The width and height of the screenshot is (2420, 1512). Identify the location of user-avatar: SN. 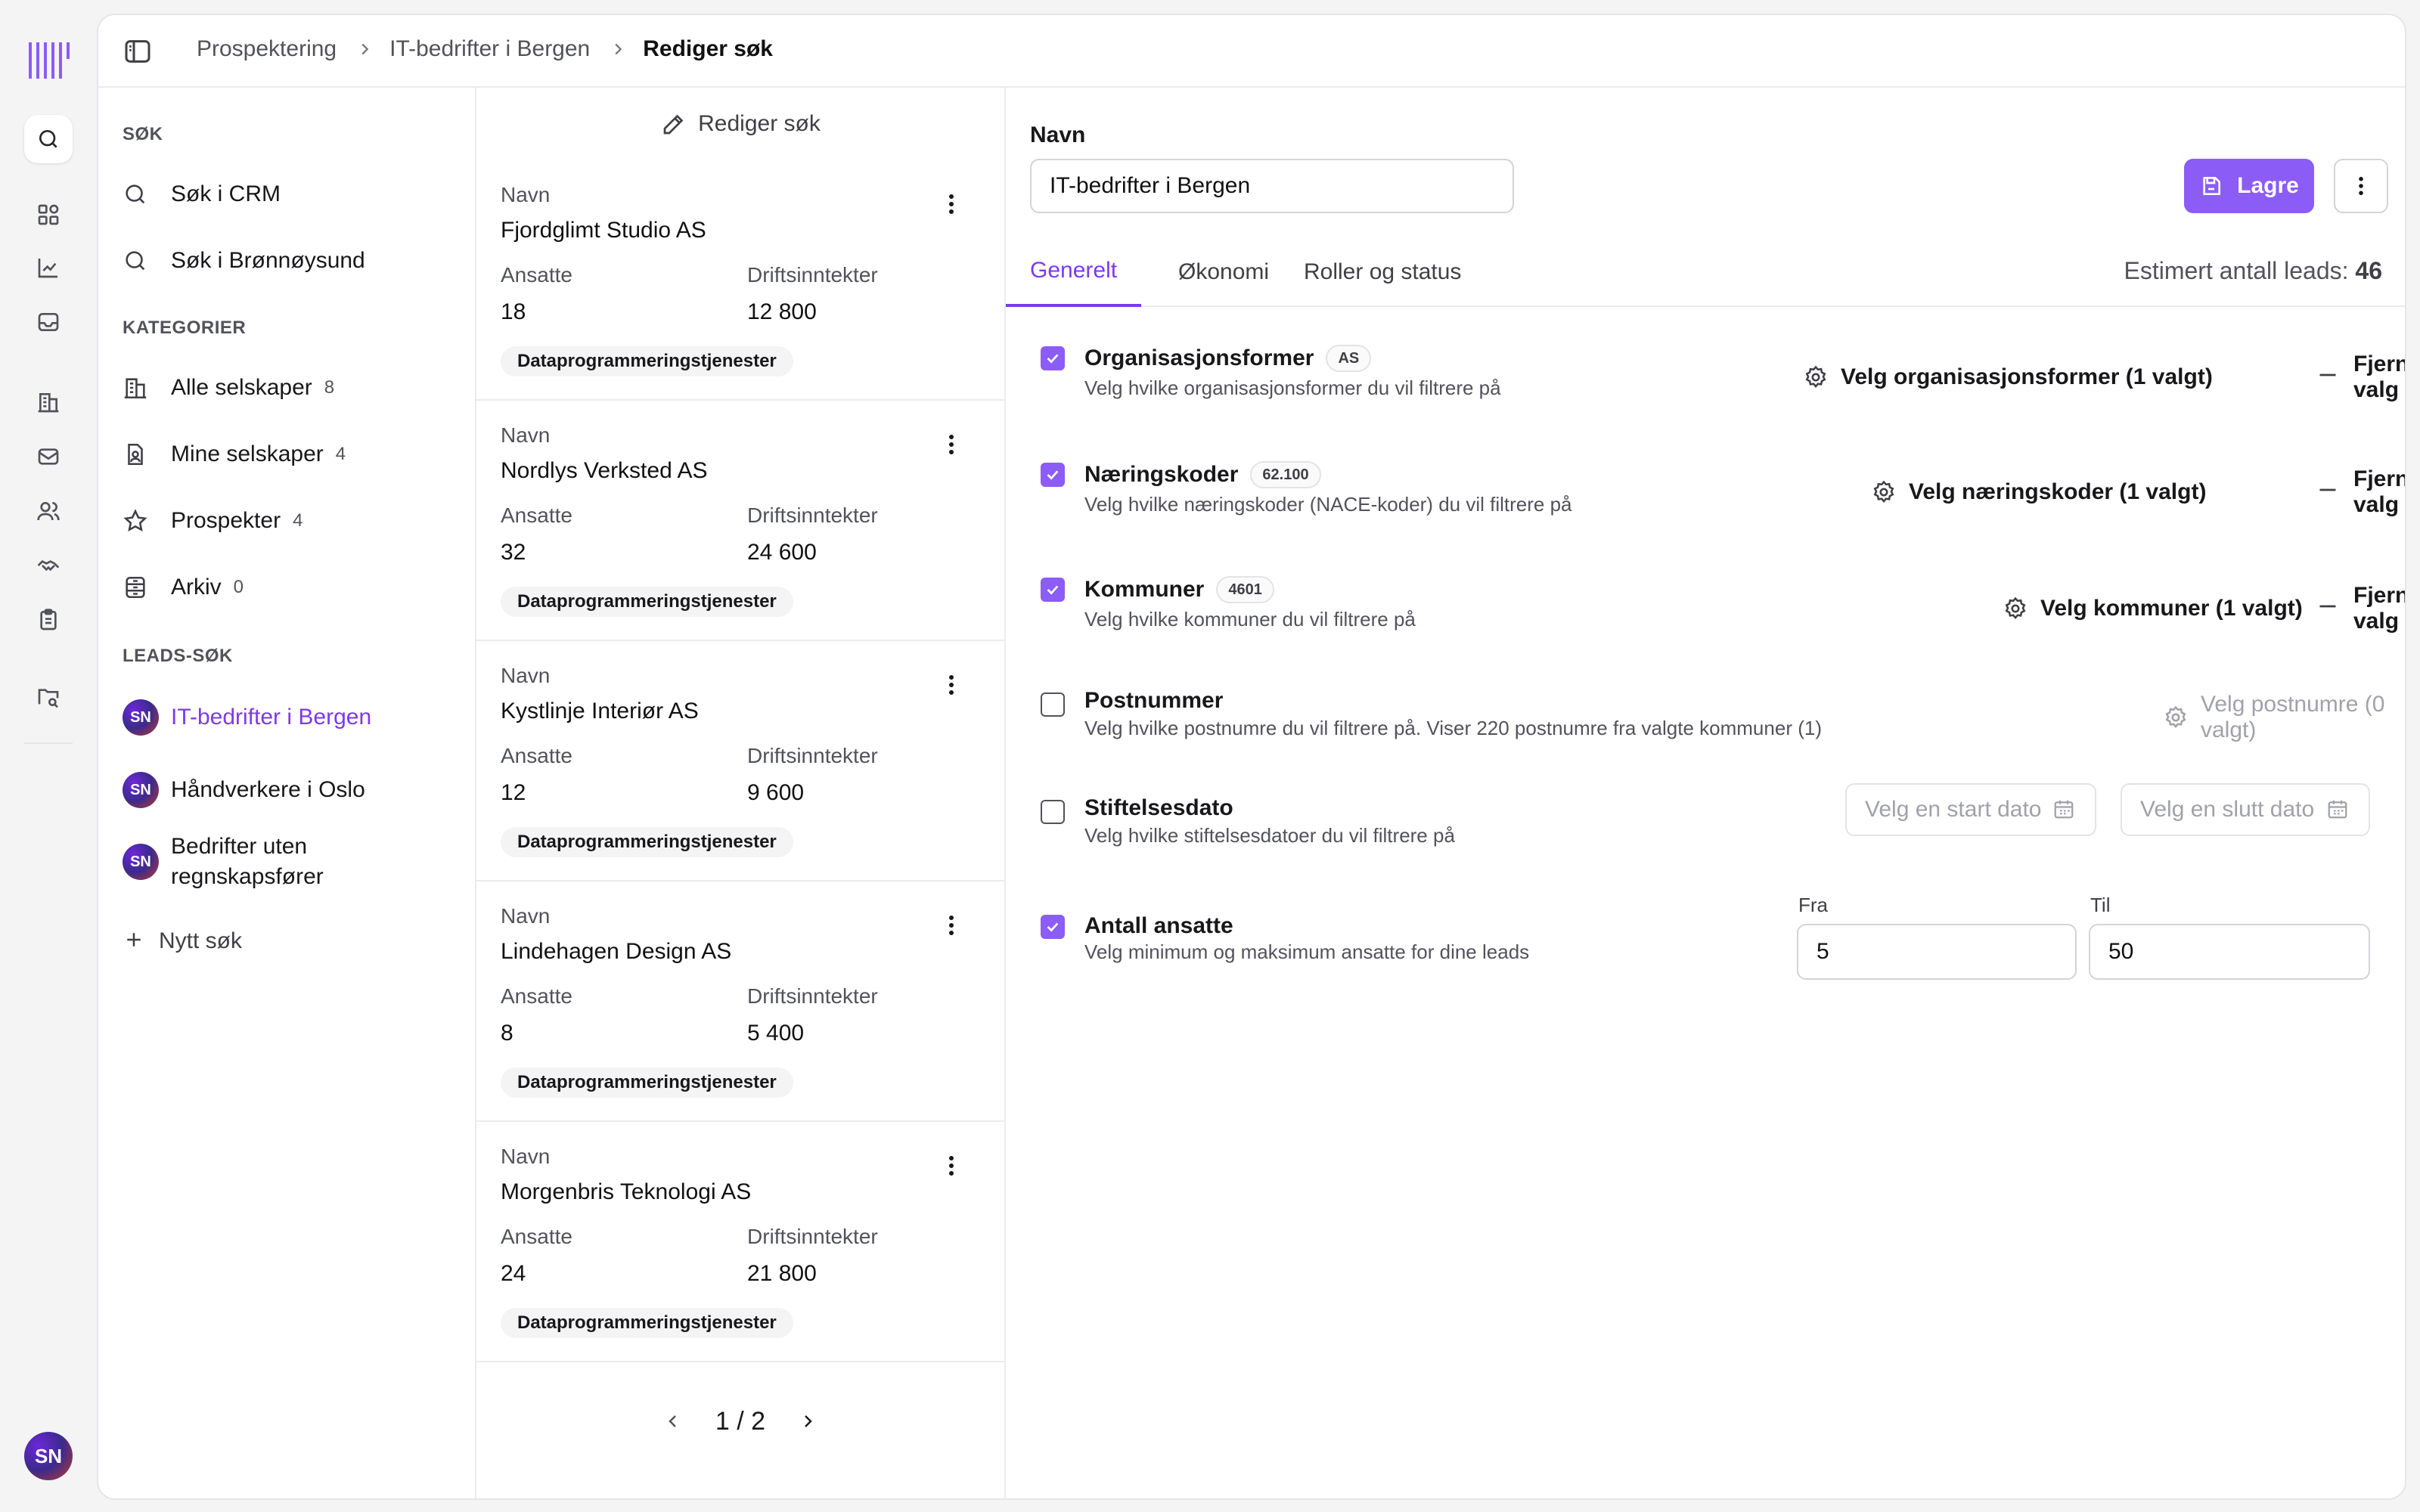
(48, 1456).